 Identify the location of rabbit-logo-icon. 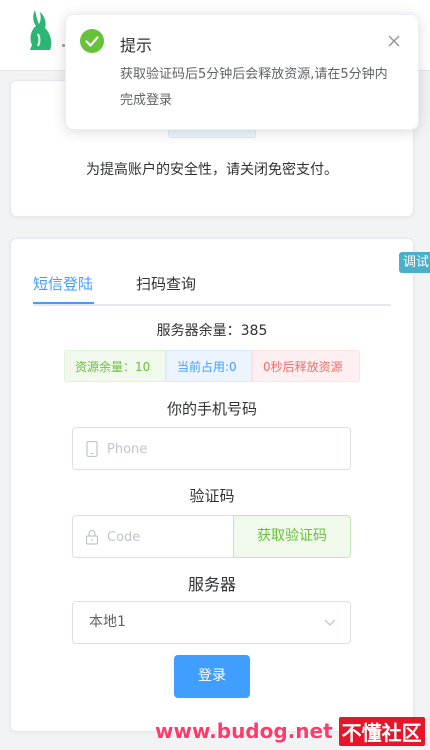
(41, 30).